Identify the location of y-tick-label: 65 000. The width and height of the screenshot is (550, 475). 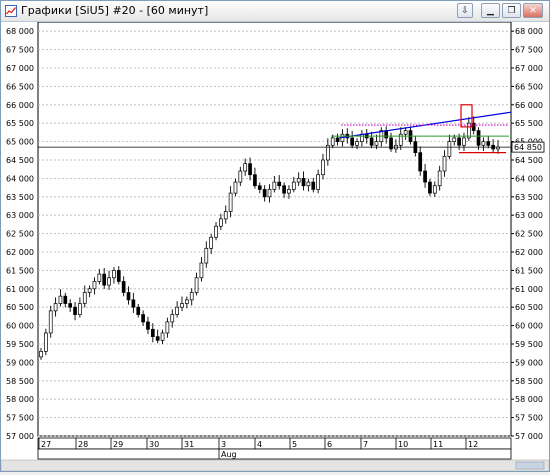
(20, 142).